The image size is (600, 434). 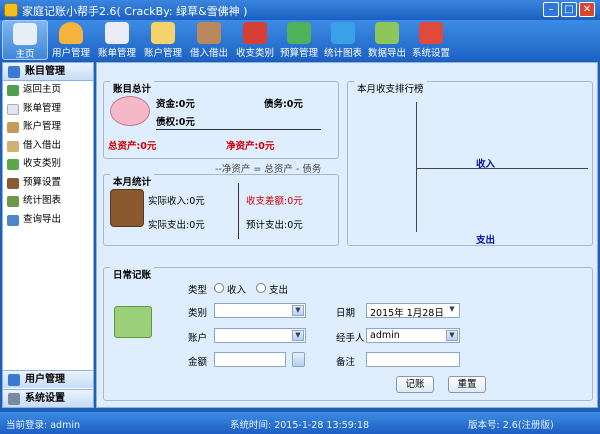 I want to click on type-income-radio, so click(x=219, y=288).